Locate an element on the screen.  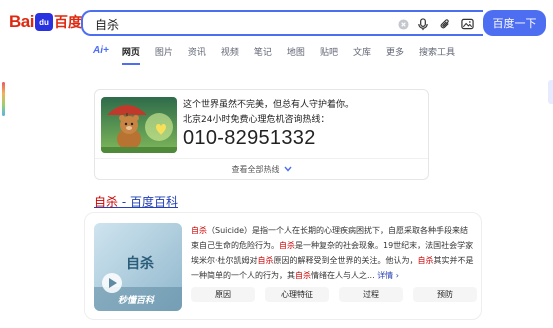
details-link: 详情 › is located at coordinates (388, 275).